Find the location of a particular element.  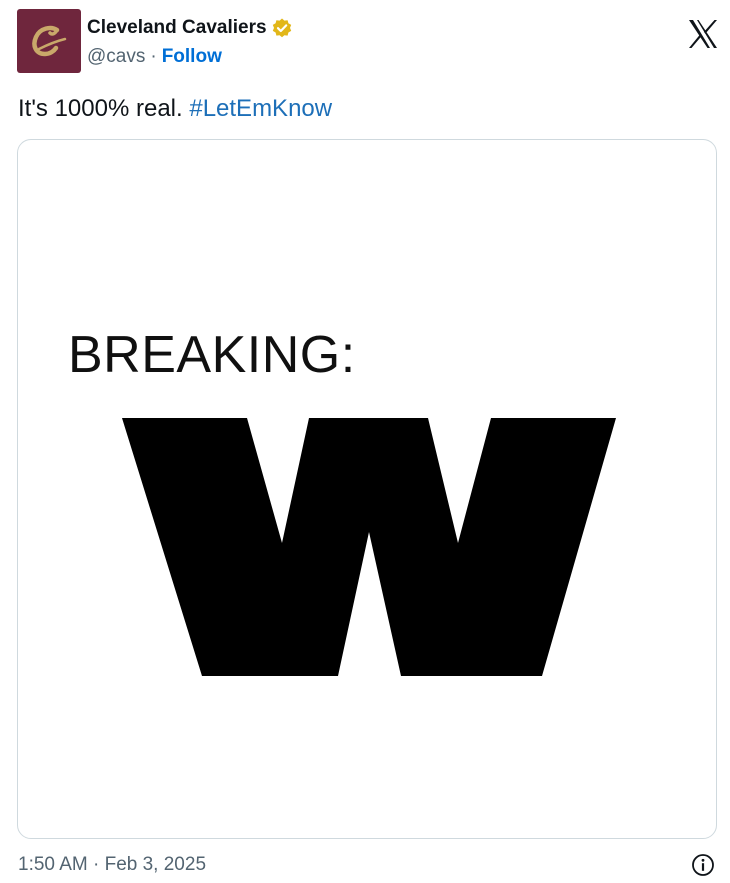

verified-badge-icon is located at coordinates (281, 28).